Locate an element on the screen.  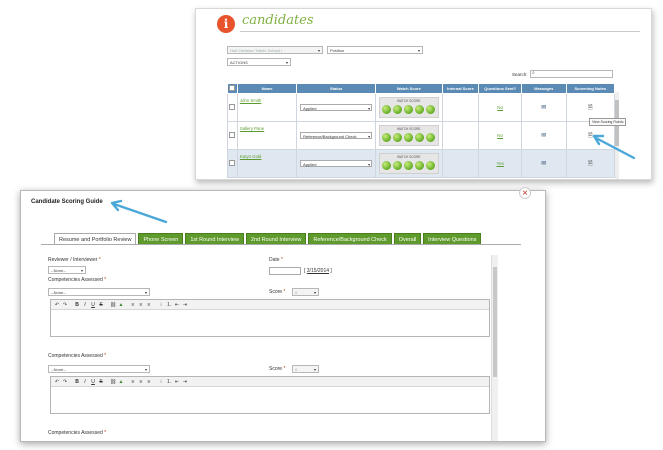
close-icon: × is located at coordinates (525, 193).